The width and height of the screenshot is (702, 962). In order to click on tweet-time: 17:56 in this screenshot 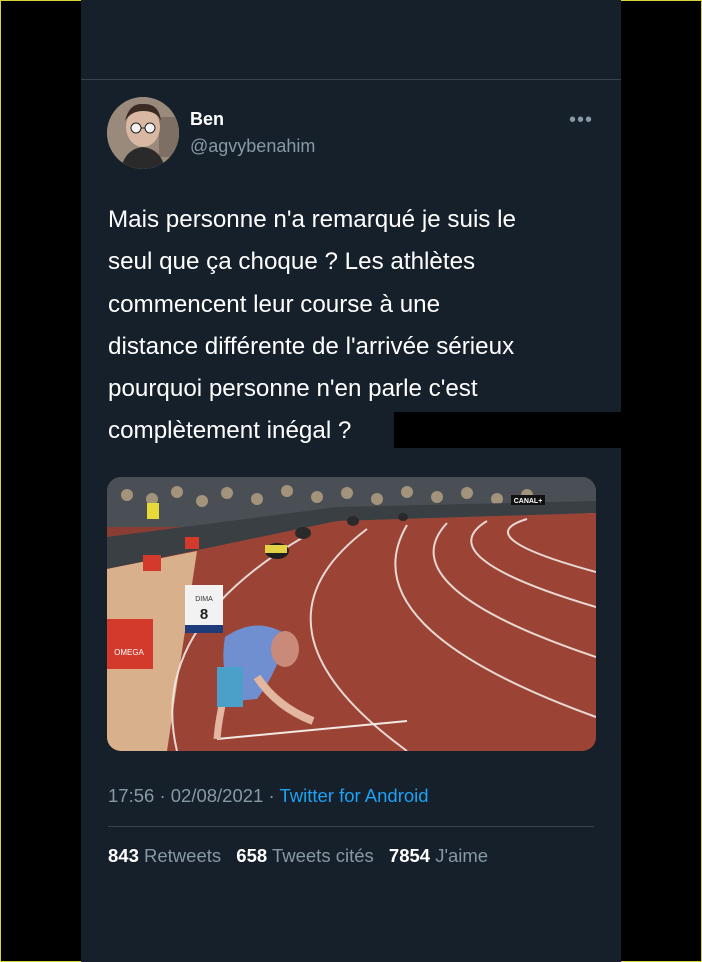, I will do `click(131, 795)`.